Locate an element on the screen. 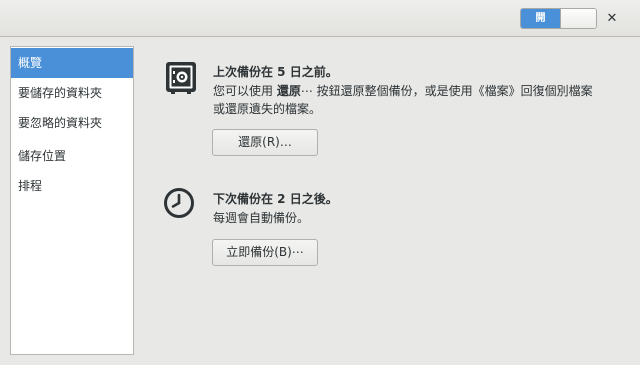  switch-on-label: 開 is located at coordinates (540, 18).